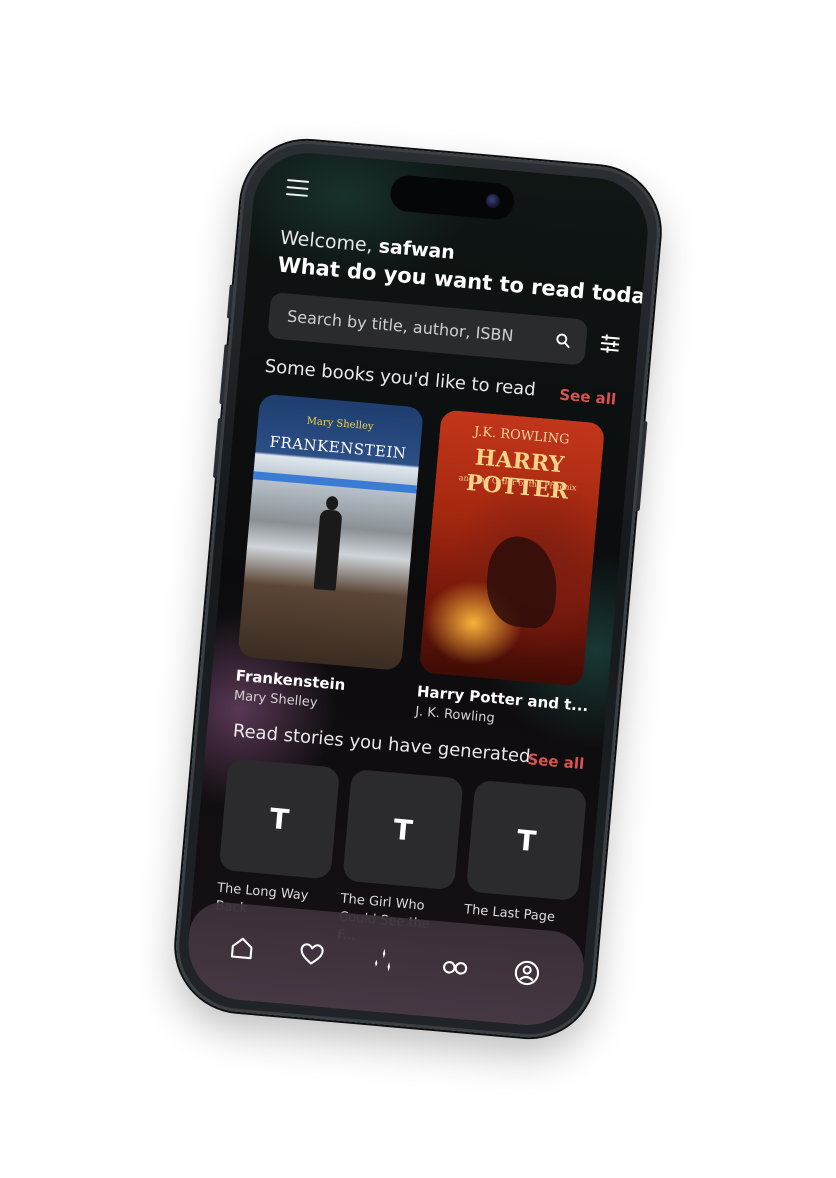  Describe the element at coordinates (588, 397) in the screenshot. I see `books-see-all-link: See all` at that location.